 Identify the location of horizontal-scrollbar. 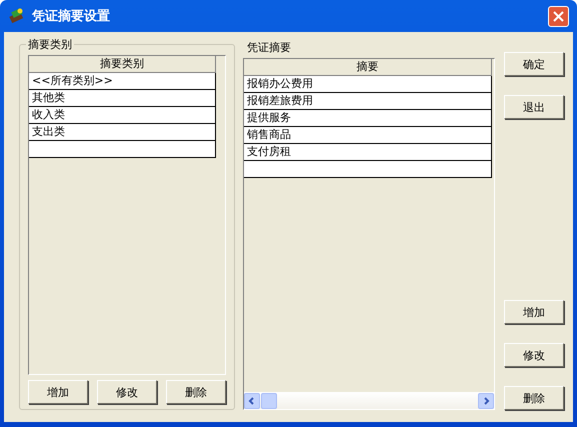
(369, 400).